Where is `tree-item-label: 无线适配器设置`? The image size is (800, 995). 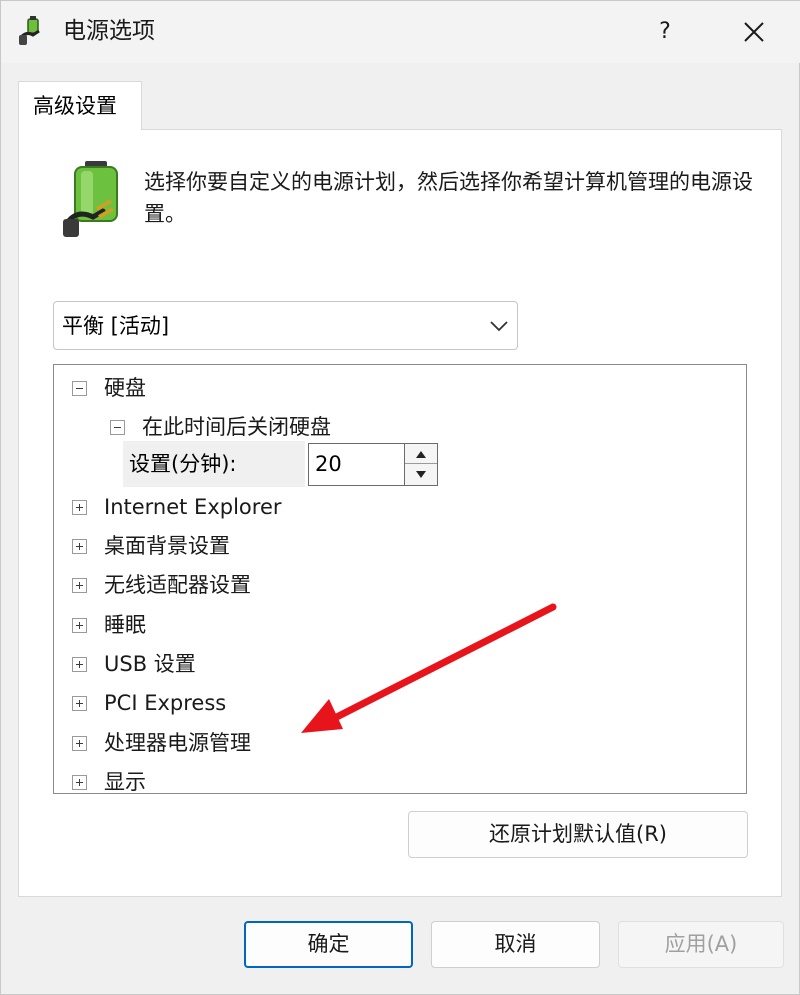 tree-item-label: 无线适配器设置 is located at coordinates (177, 585).